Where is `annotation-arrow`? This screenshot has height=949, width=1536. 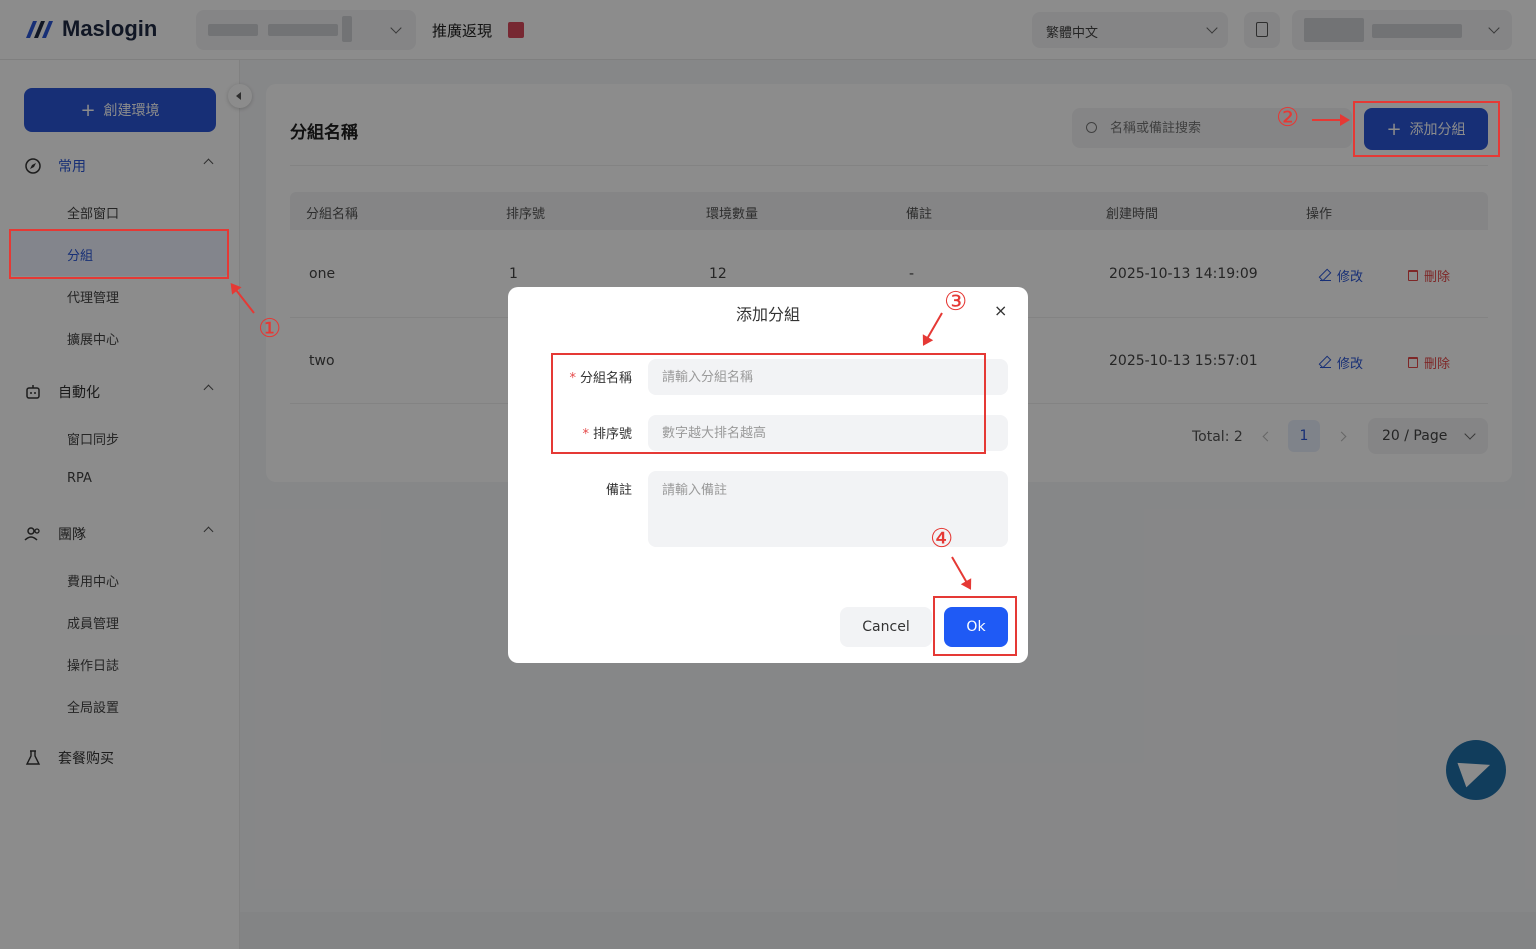
annotation-arrow is located at coordinates (1331, 120).